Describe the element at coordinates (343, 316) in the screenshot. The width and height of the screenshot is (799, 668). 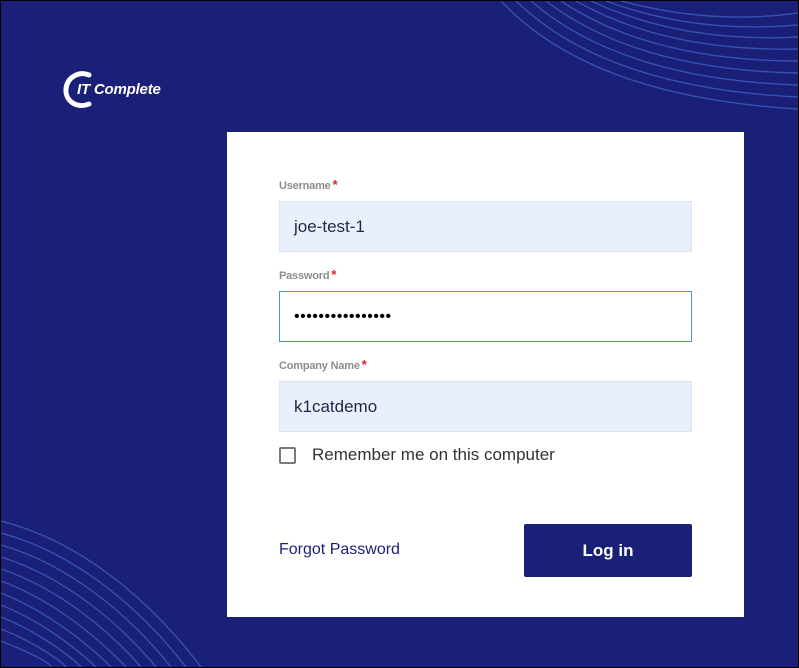
I see `password-masked-value: ••••••••••••••••` at that location.